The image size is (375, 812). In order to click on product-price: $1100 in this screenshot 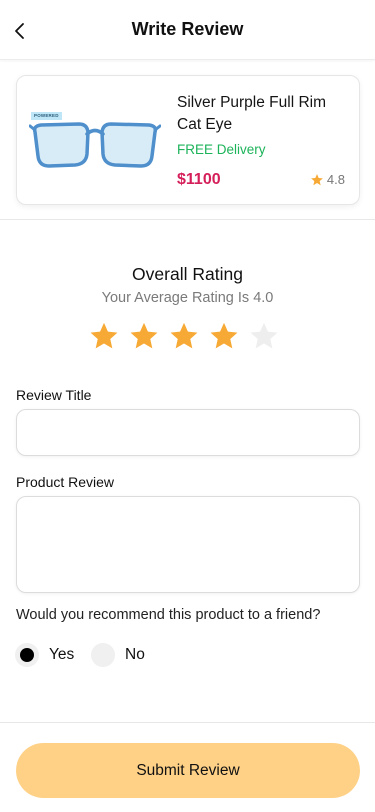, I will do `click(199, 179)`.